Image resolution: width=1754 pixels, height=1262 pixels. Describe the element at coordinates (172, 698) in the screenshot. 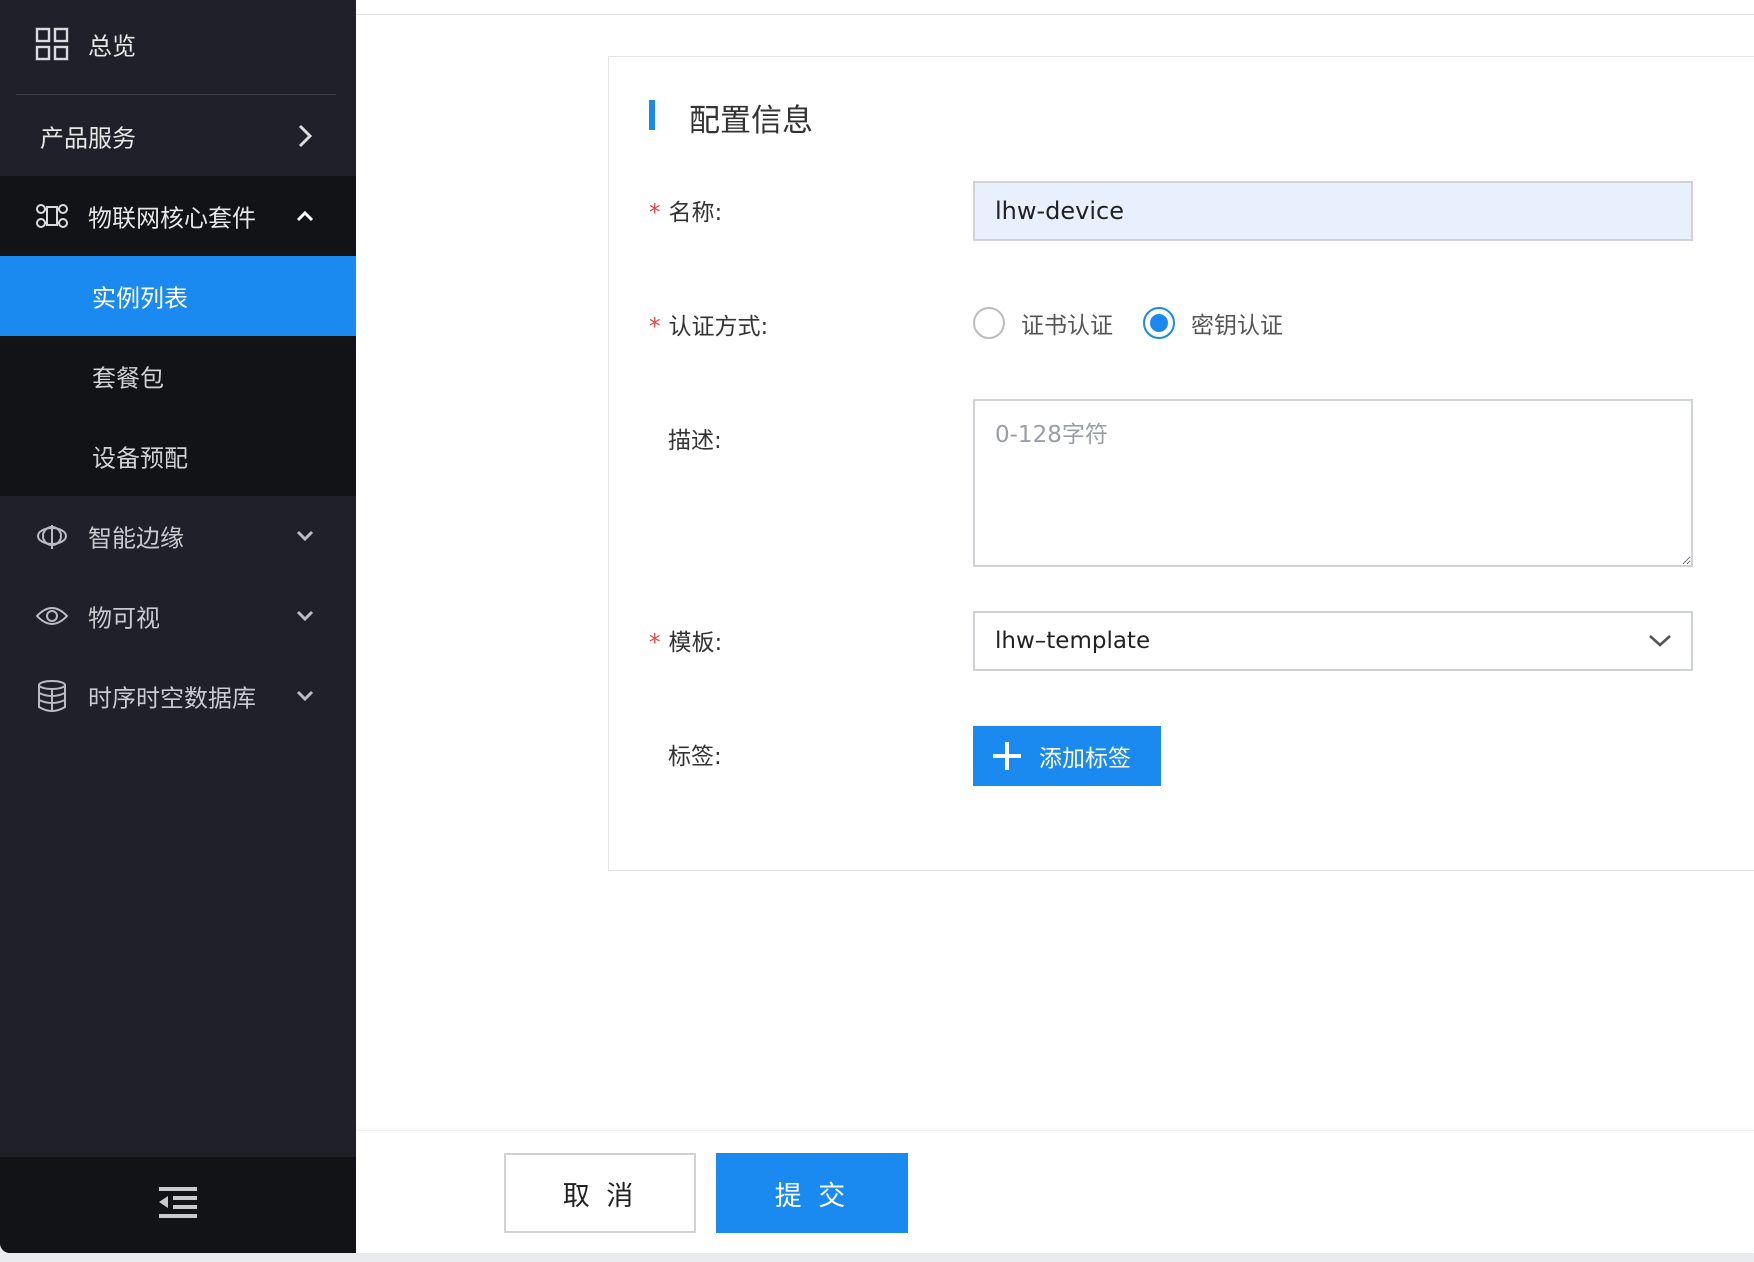

I see `sidebar-item-label: 时序时空数据库` at that location.